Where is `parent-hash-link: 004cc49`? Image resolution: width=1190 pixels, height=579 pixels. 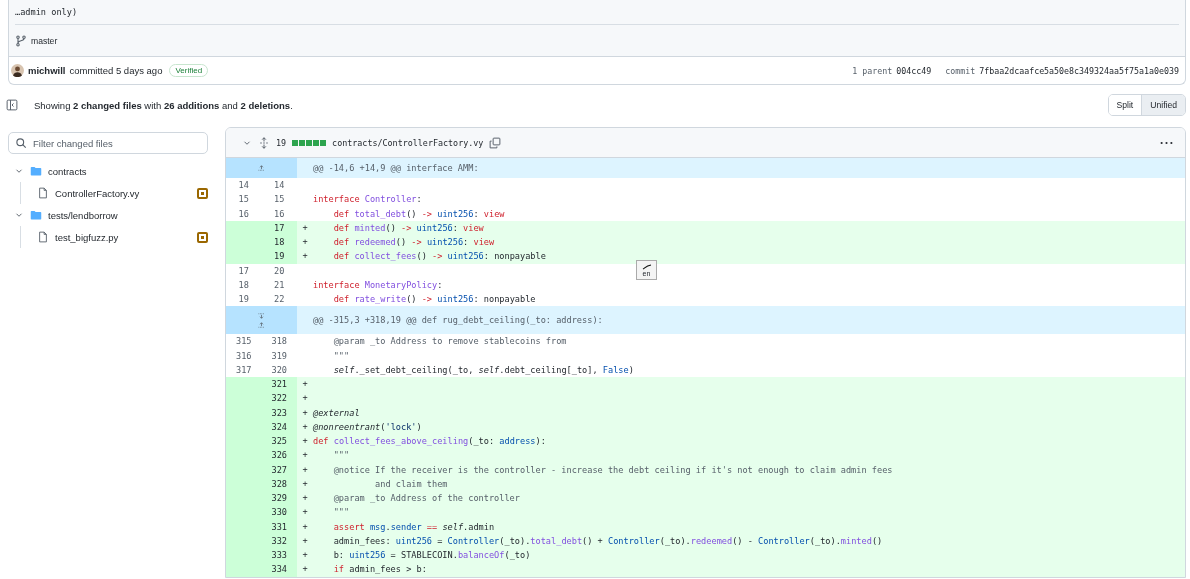 parent-hash-link: 004cc49 is located at coordinates (914, 70).